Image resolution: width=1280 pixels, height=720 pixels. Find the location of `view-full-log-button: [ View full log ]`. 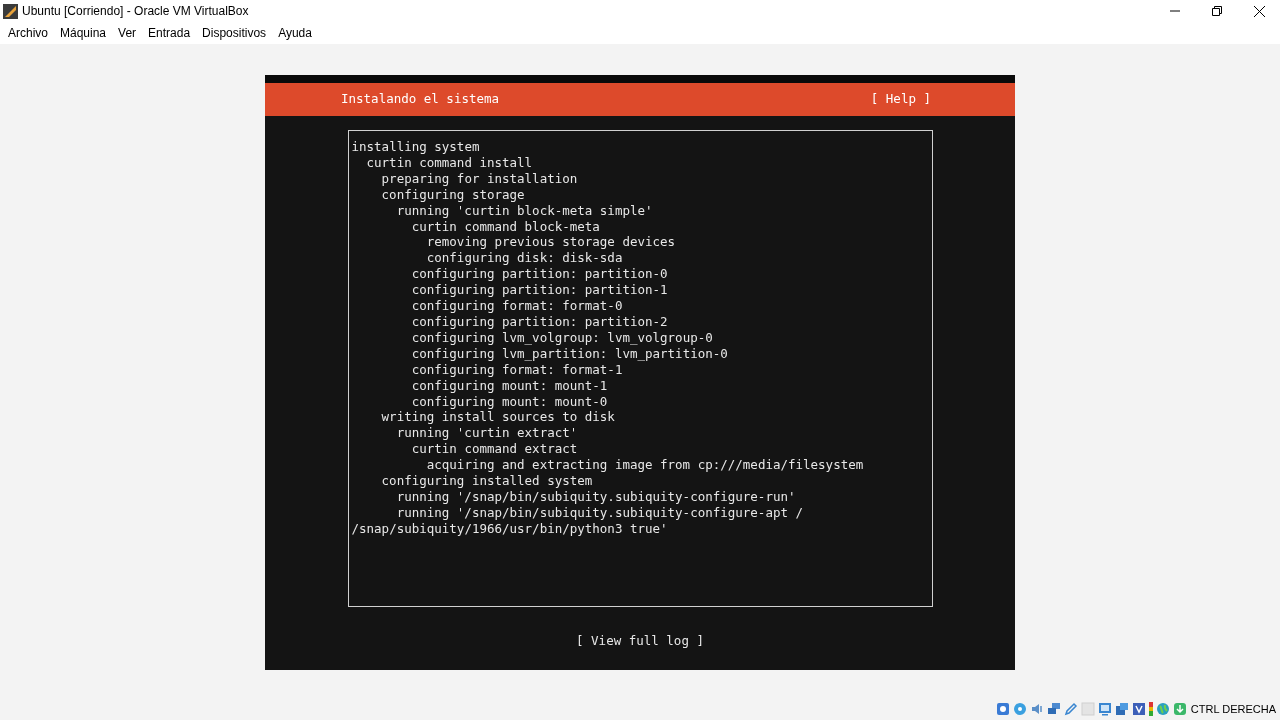

view-full-log-button: [ View full log ] is located at coordinates (640, 641).